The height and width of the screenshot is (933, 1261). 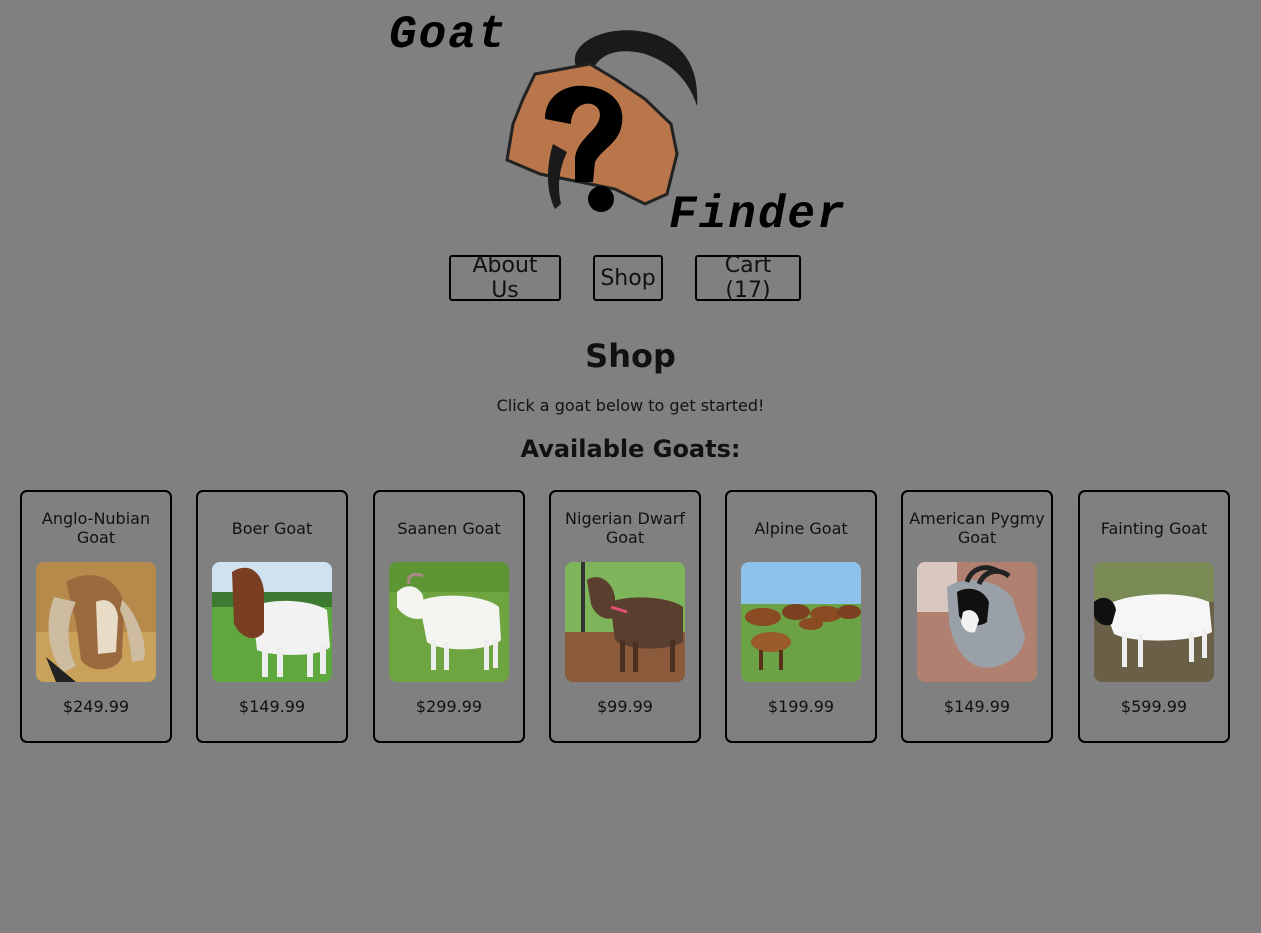 What do you see at coordinates (625, 528) in the screenshot?
I see `goat-name: Nigerian Dwarf Goat` at bounding box center [625, 528].